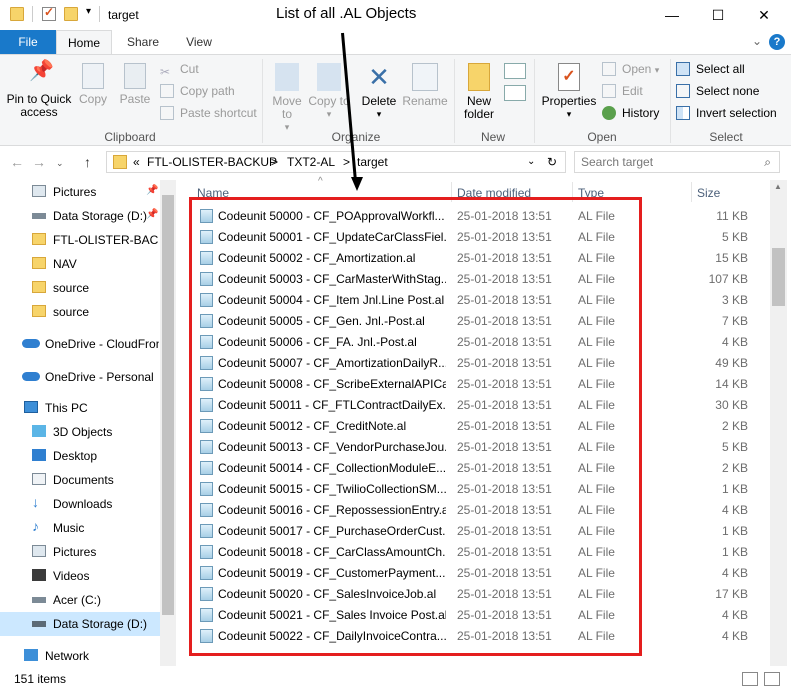 This screenshot has height=692, width=791. What do you see at coordinates (80, 504) in the screenshot?
I see `nav-item-downloads: ↓ Downloads` at bounding box center [80, 504].